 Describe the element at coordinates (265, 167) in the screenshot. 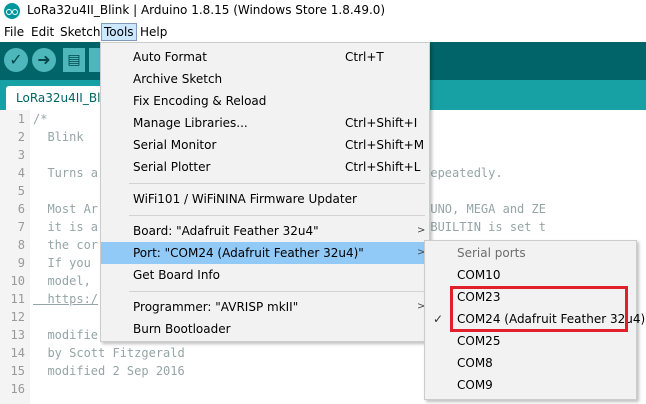

I see `menu-serial-plotter: Serial Plotter Ctrl+Shift+L` at that location.